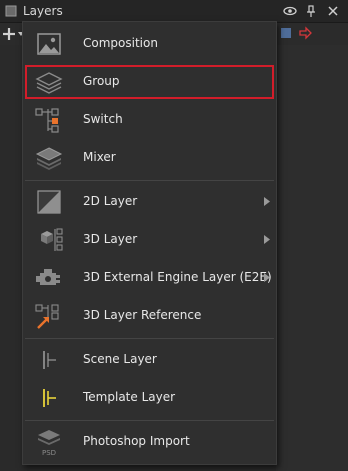 This screenshot has height=471, width=348. What do you see at coordinates (110, 201) in the screenshot?
I see `menu-item-label: 2D Layer` at bounding box center [110, 201].